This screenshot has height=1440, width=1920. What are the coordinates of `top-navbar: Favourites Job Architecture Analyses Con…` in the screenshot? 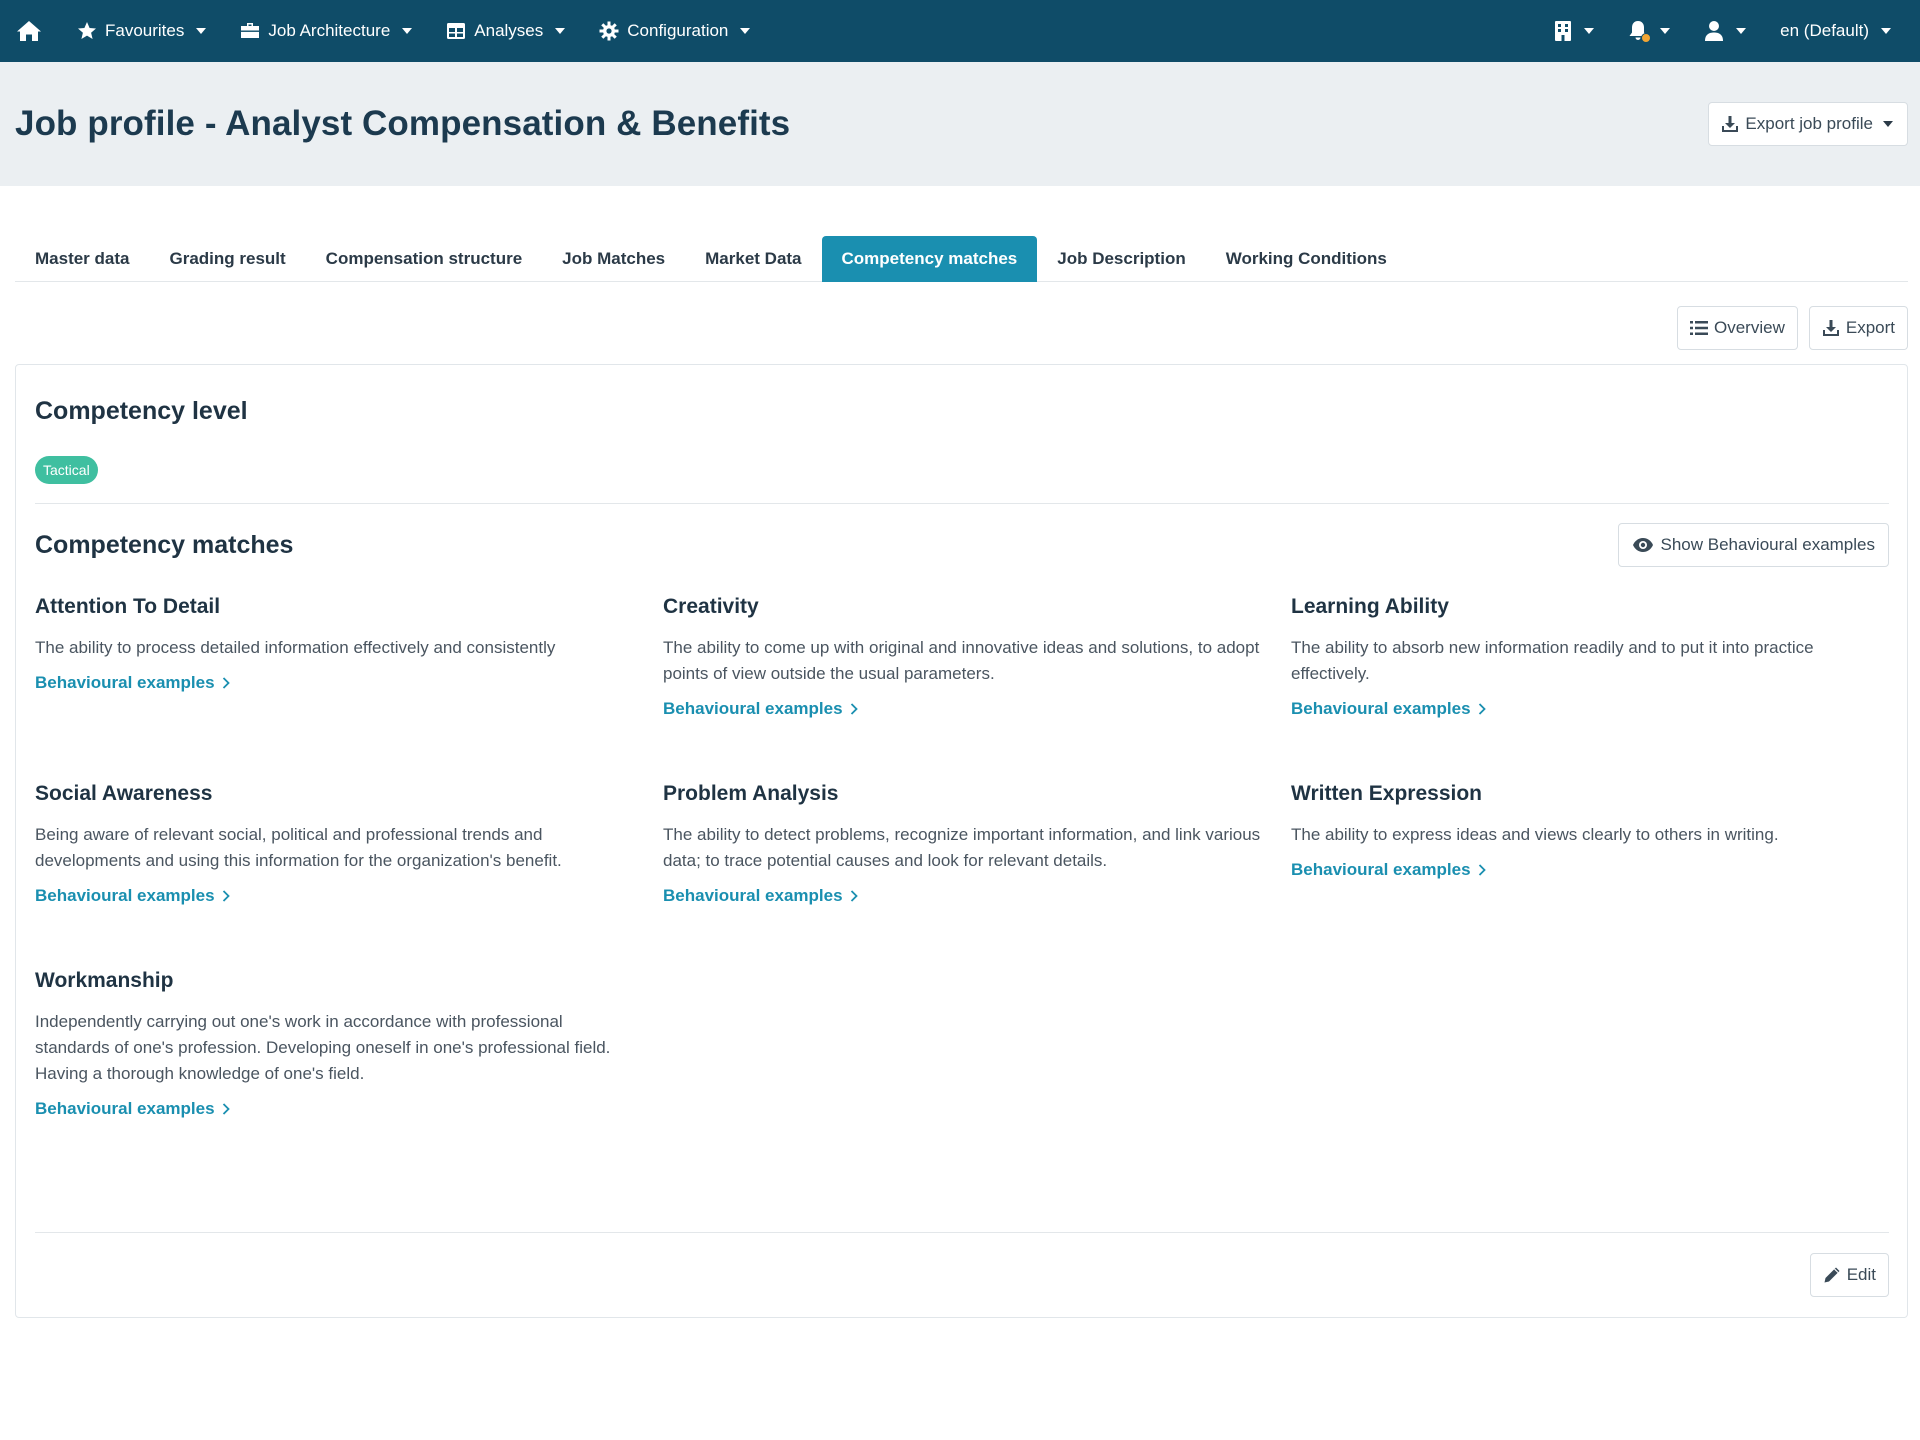 It's located at (960, 31).